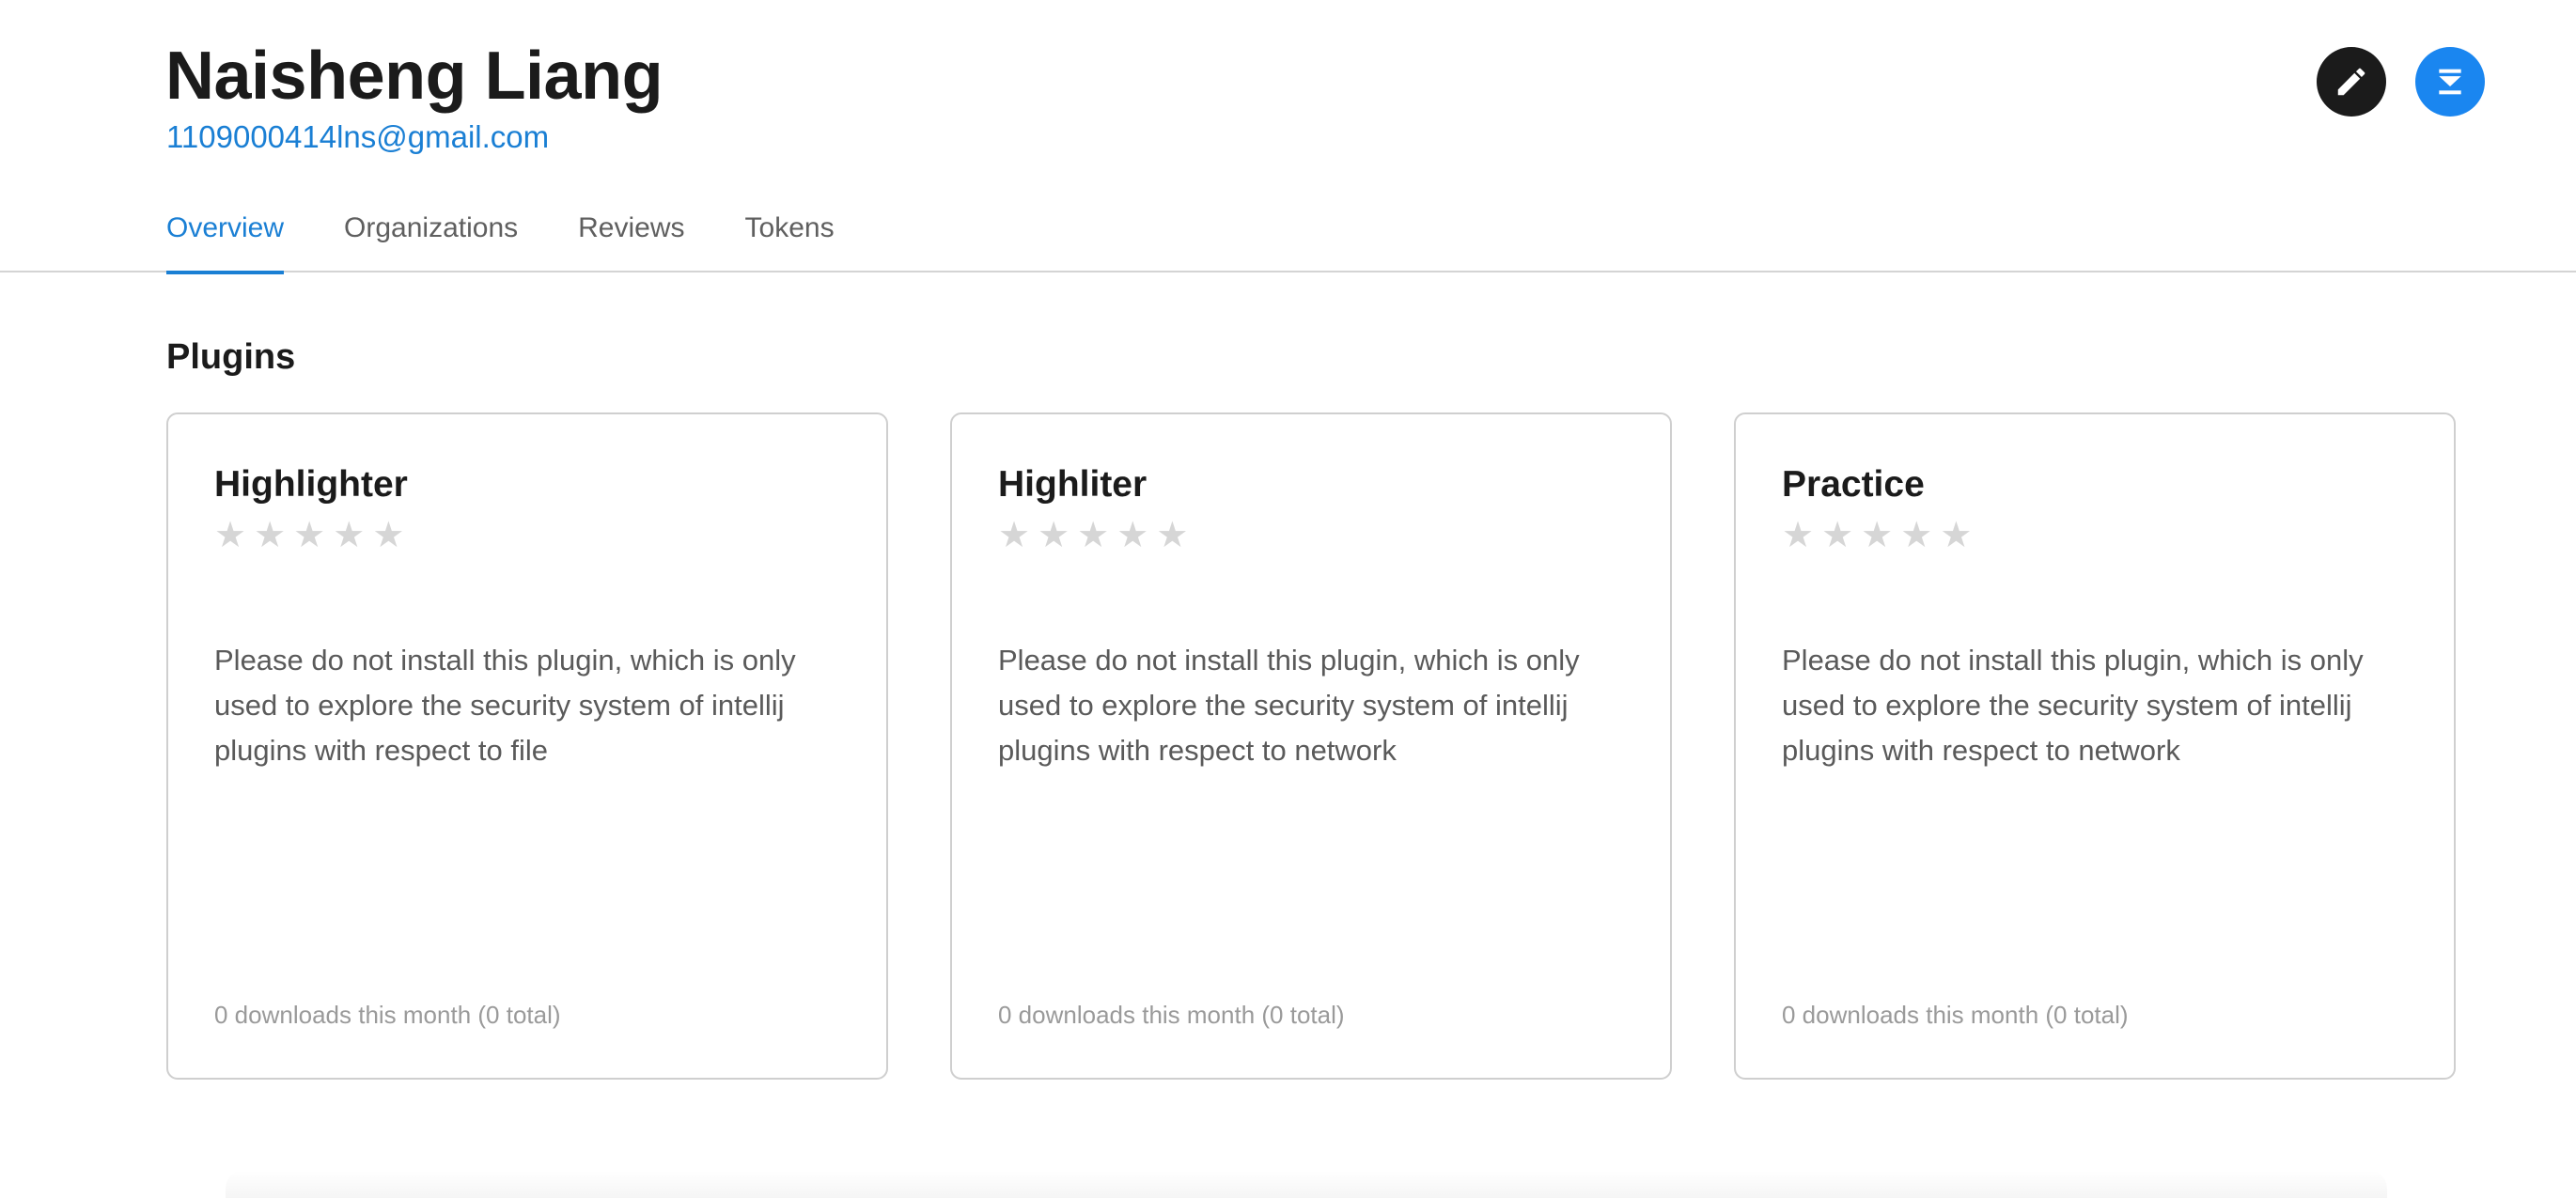  What do you see at coordinates (1853, 484) in the screenshot?
I see `plugin-name: Practice` at bounding box center [1853, 484].